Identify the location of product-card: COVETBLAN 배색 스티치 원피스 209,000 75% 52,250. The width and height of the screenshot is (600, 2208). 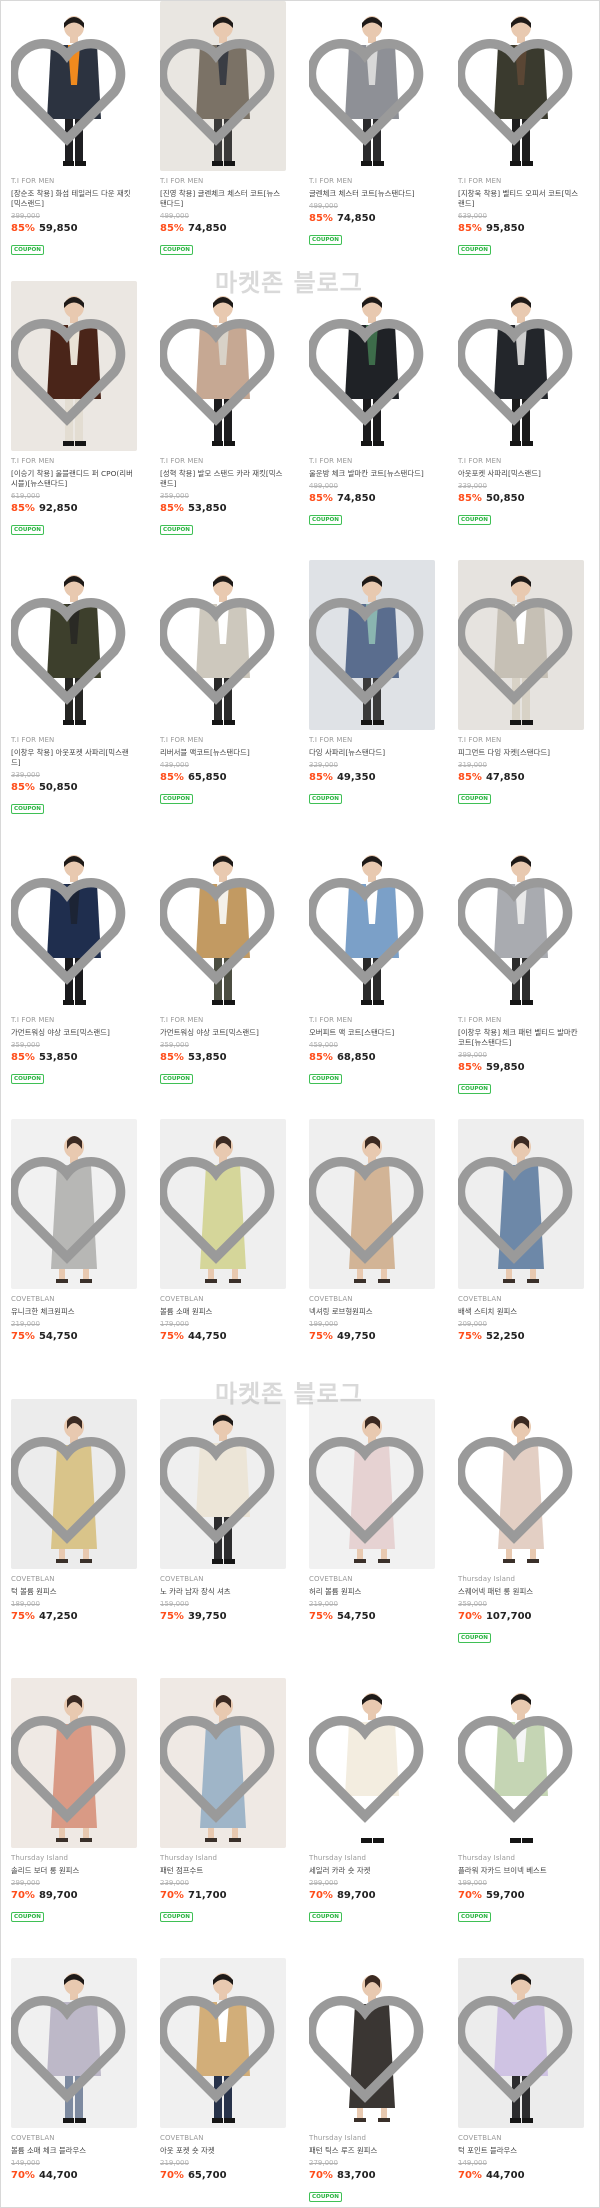
(521, 1259).